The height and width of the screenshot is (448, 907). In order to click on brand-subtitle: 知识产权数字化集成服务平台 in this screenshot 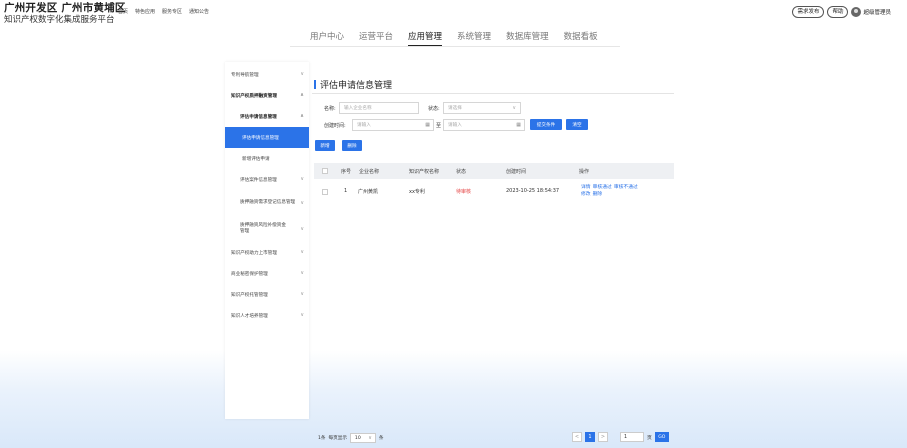, I will do `click(59, 20)`.